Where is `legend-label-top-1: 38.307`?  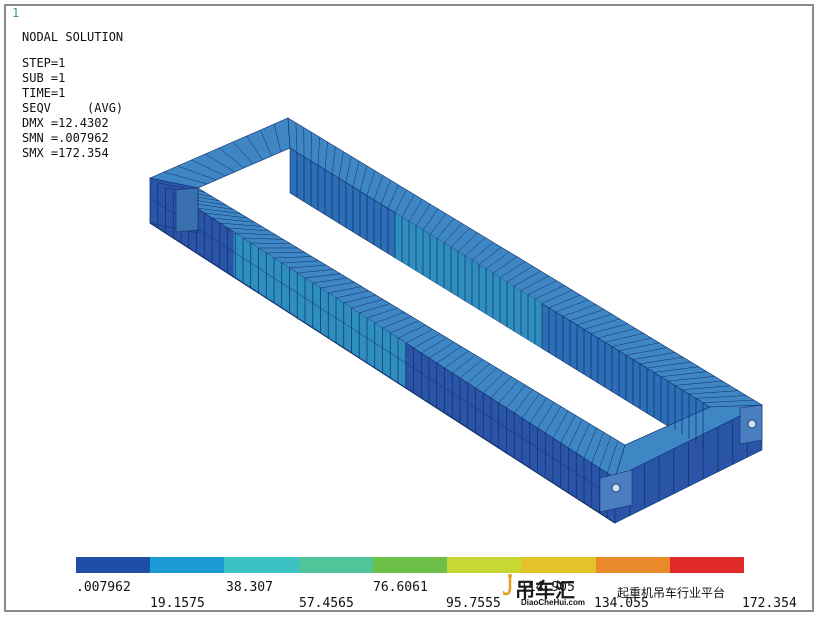 legend-label-top-1: 38.307 is located at coordinates (249, 587).